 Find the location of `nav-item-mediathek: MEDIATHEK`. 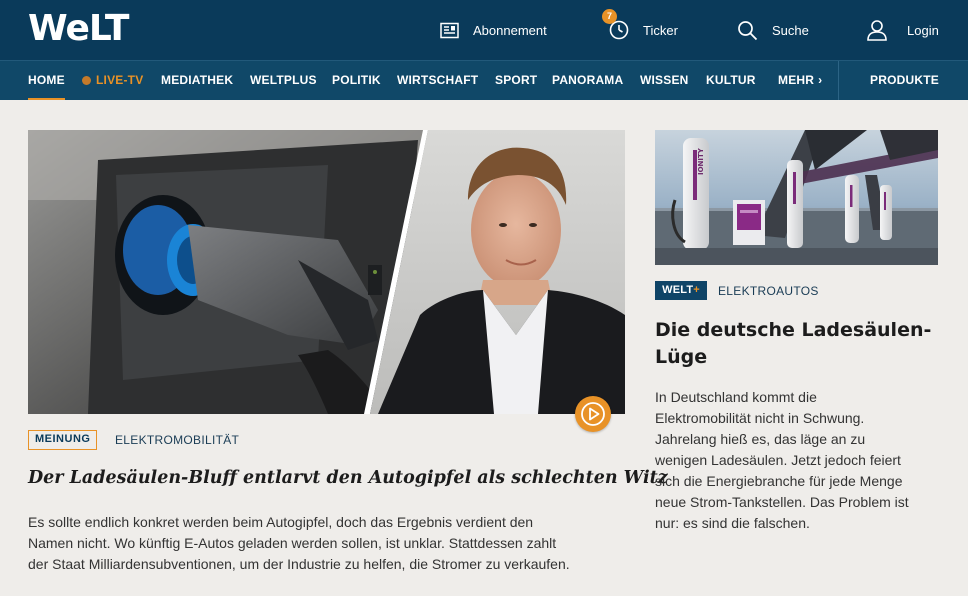

nav-item-mediathek: MEDIATHEK is located at coordinates (197, 80).